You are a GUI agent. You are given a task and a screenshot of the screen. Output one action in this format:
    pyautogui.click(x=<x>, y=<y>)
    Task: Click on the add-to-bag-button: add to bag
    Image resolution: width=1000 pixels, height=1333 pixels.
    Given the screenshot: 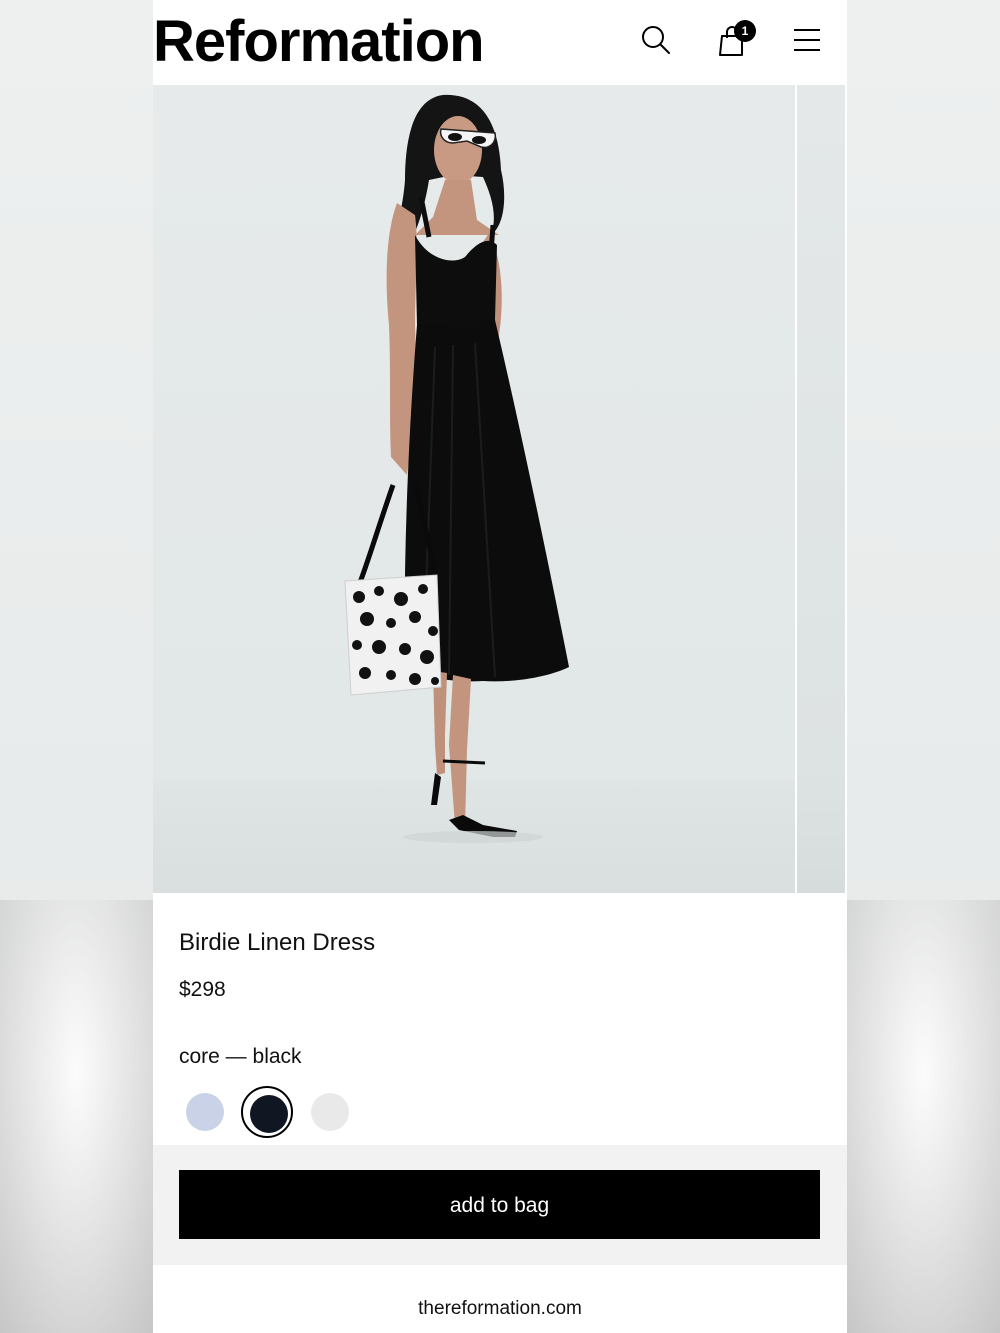 What is the action you would take?
    pyautogui.click(x=499, y=1204)
    